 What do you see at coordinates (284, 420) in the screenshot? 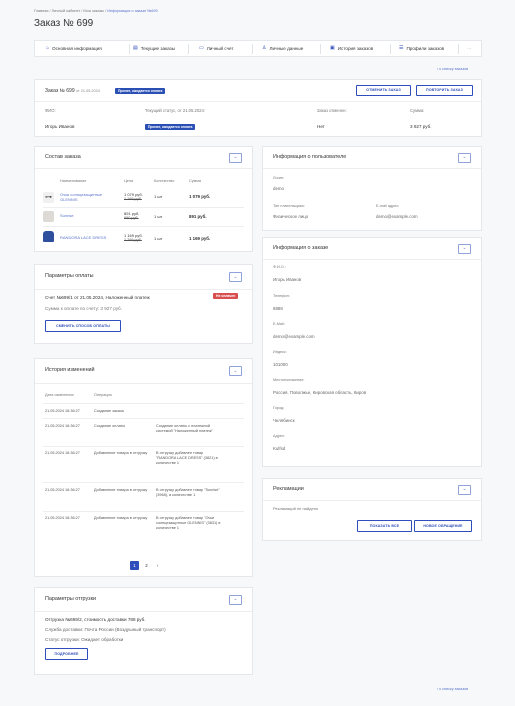
I see `field-value: Челябинск` at bounding box center [284, 420].